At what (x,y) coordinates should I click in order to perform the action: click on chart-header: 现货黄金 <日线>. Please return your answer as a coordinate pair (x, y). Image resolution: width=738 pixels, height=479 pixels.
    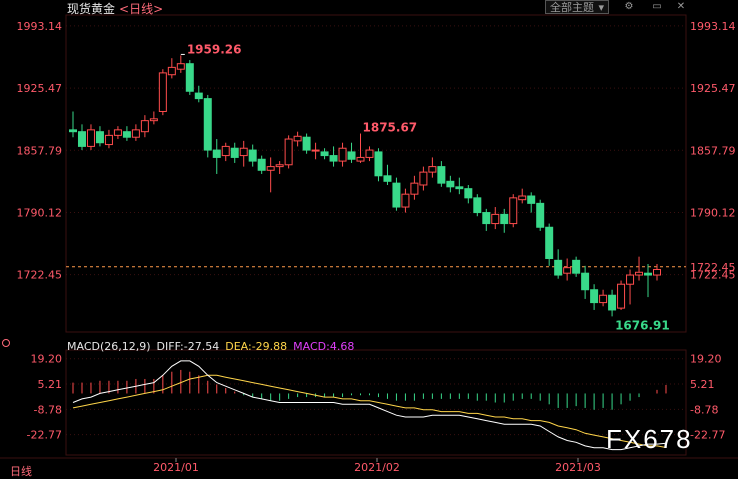
    Looking at the image, I should click on (115, 8).